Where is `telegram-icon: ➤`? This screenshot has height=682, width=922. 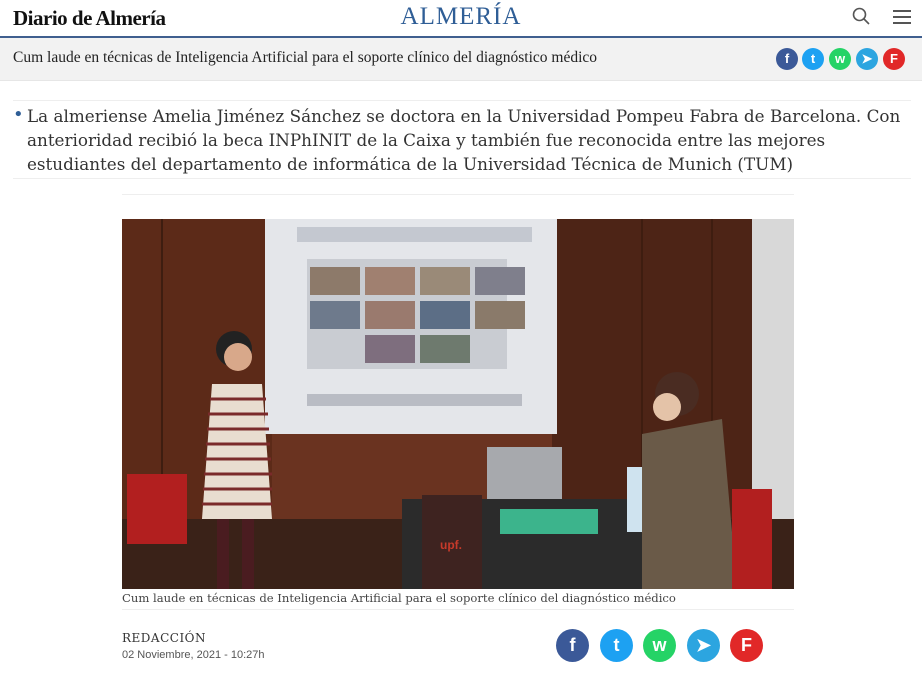
telegram-icon: ➤ is located at coordinates (867, 59).